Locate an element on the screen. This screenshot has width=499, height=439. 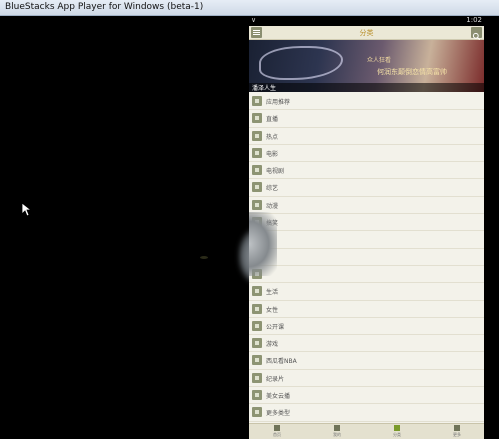
category-item: 直播 is located at coordinates (366, 119).